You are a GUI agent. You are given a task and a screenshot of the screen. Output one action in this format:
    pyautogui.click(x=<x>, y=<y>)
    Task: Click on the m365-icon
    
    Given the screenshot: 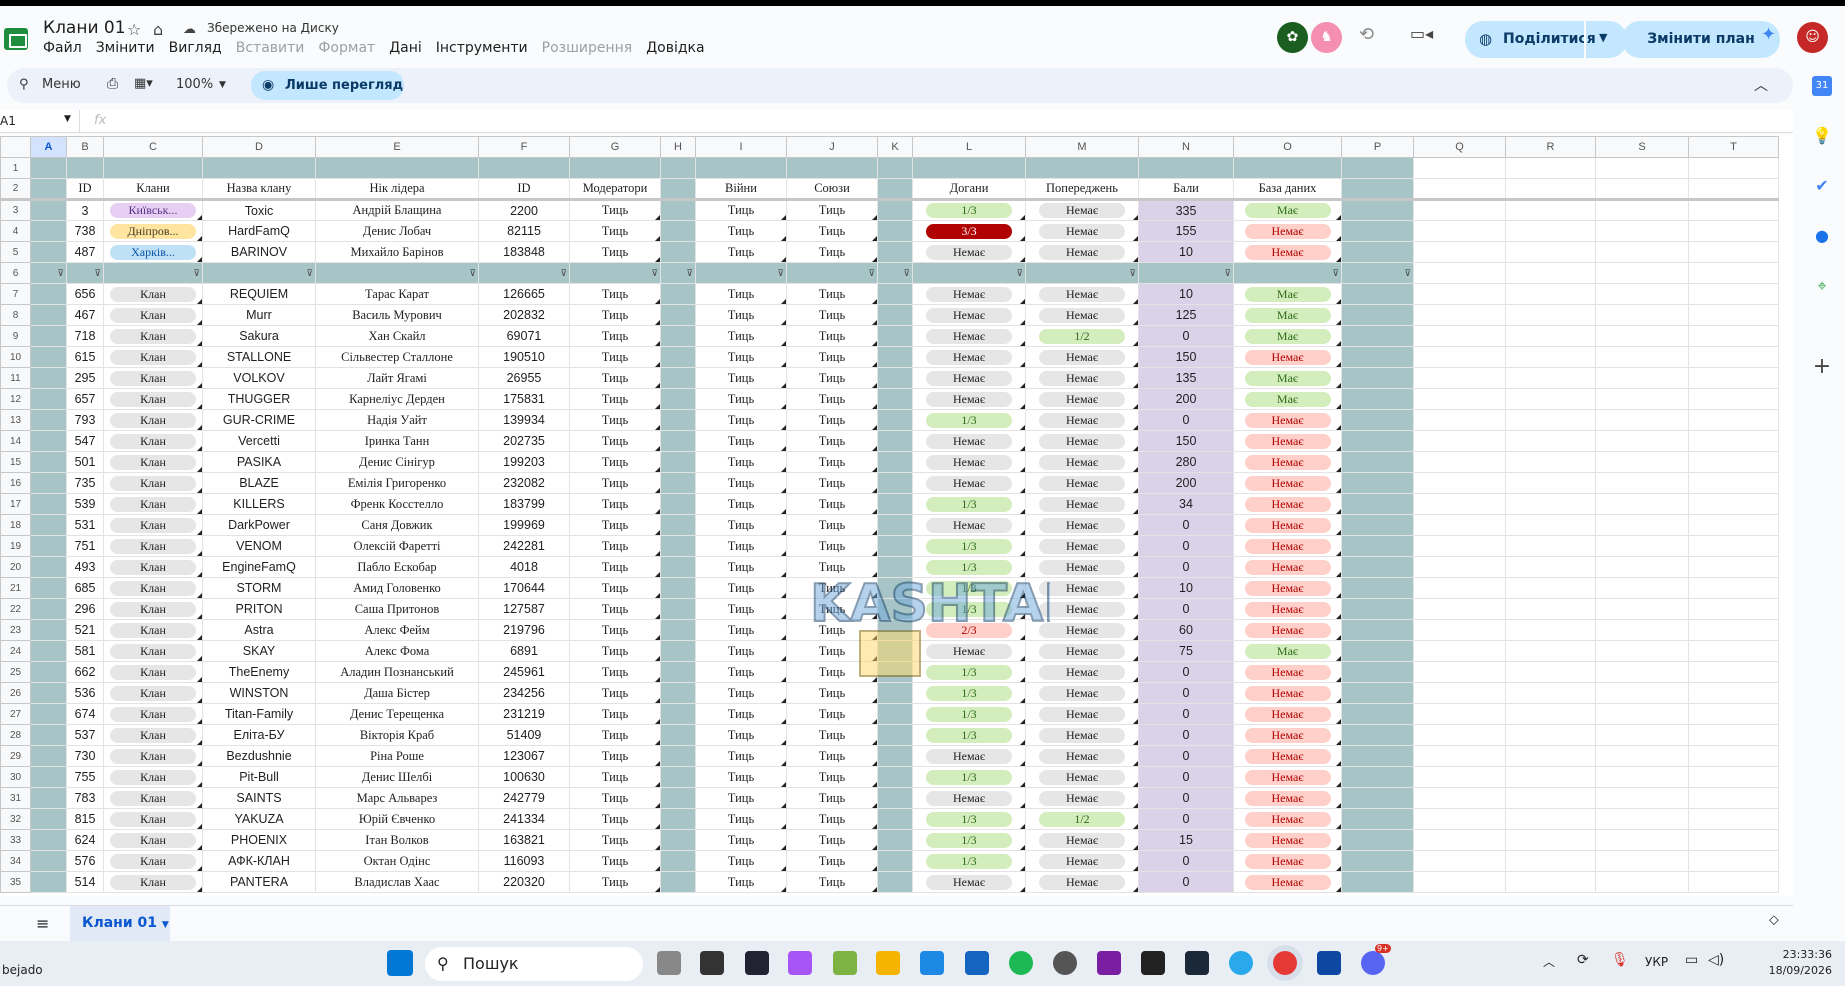 What is the action you would take?
    pyautogui.click(x=845, y=963)
    